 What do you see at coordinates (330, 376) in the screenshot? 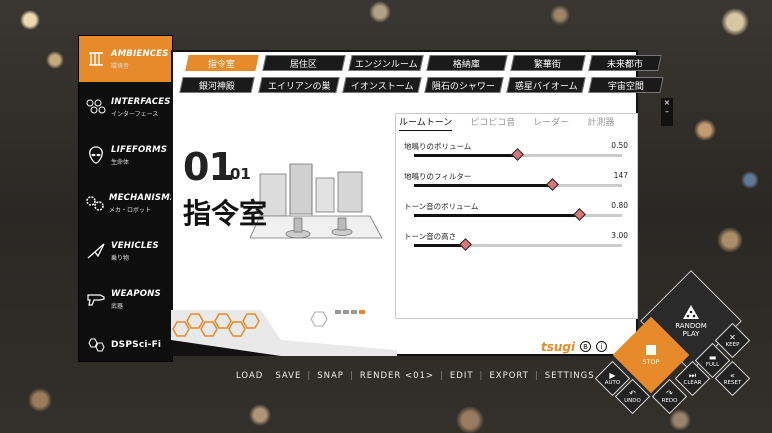
I see `snap-button: SNAP` at bounding box center [330, 376].